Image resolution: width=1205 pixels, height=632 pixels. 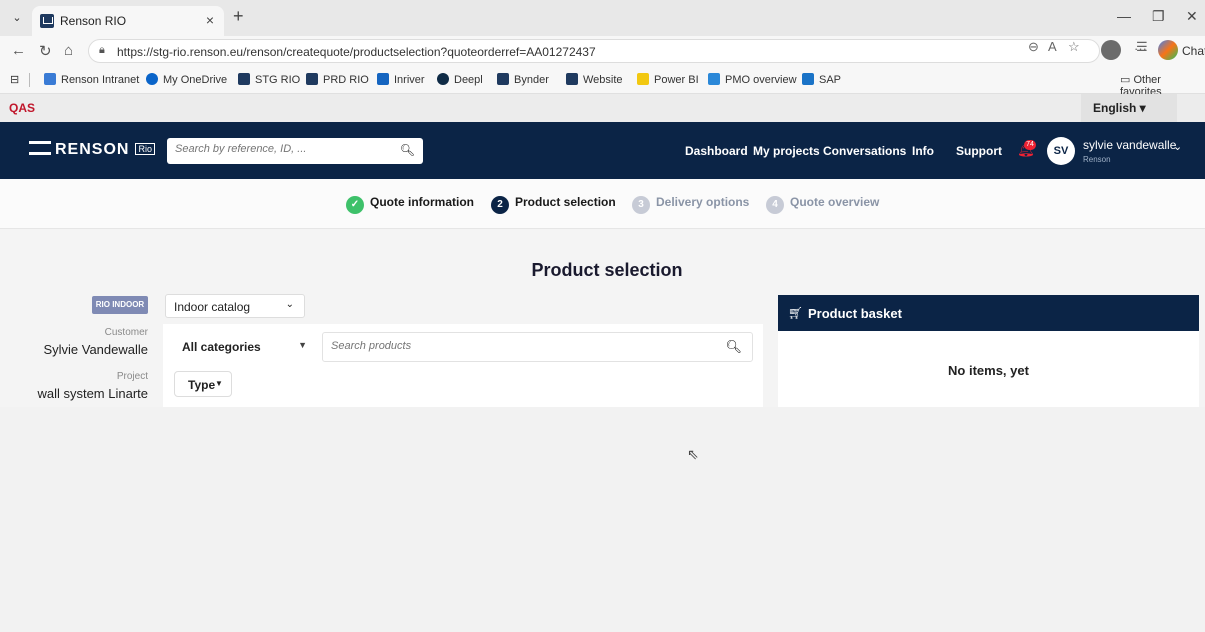 I want to click on nav-dashboard: Dashboard, so click(x=716, y=151).